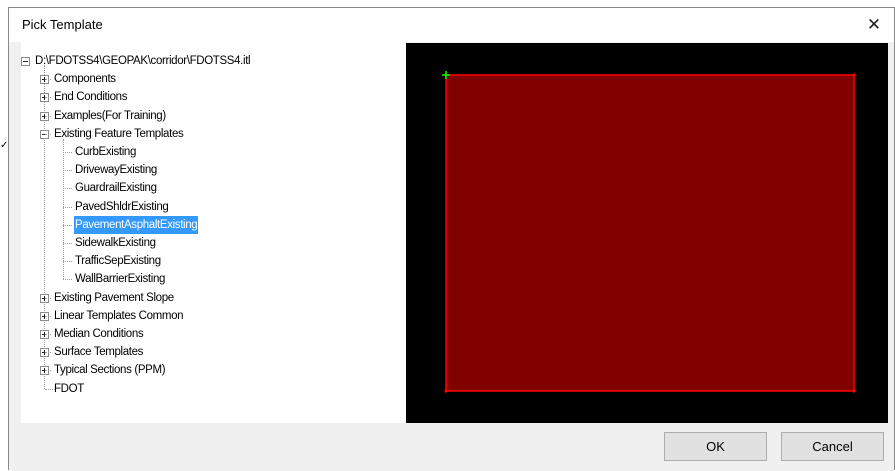 This screenshot has width=895, height=471. Describe the element at coordinates (211, 152) in the screenshot. I see `tree-node-curbexisting: CurbExisting` at that location.